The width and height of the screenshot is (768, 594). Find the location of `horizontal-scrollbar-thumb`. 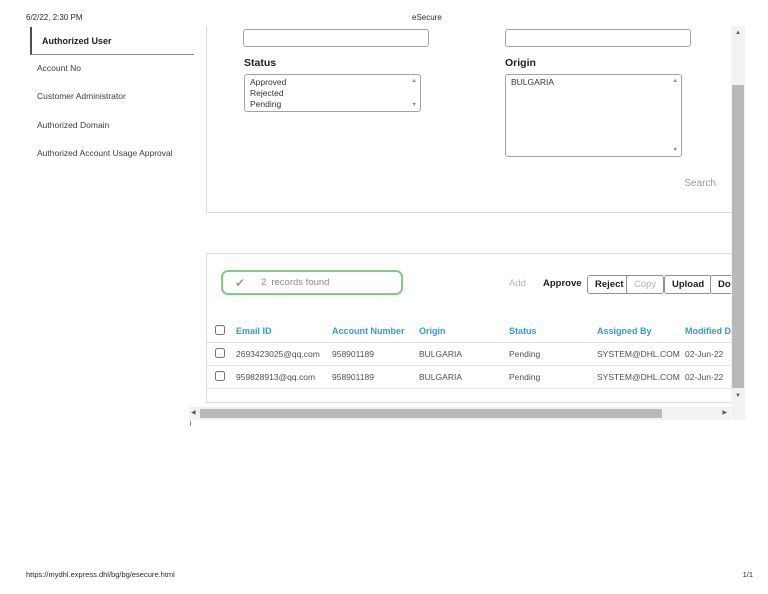

horizontal-scrollbar-thumb is located at coordinates (431, 413).